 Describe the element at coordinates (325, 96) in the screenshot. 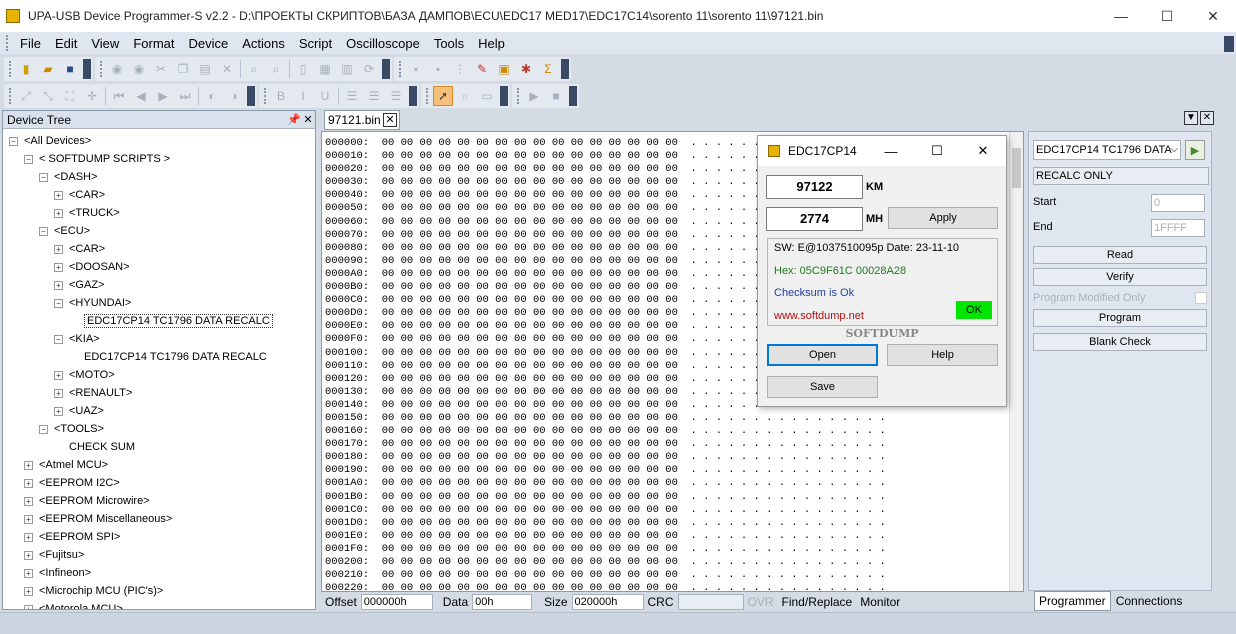

I see `underline-icon: U` at that location.